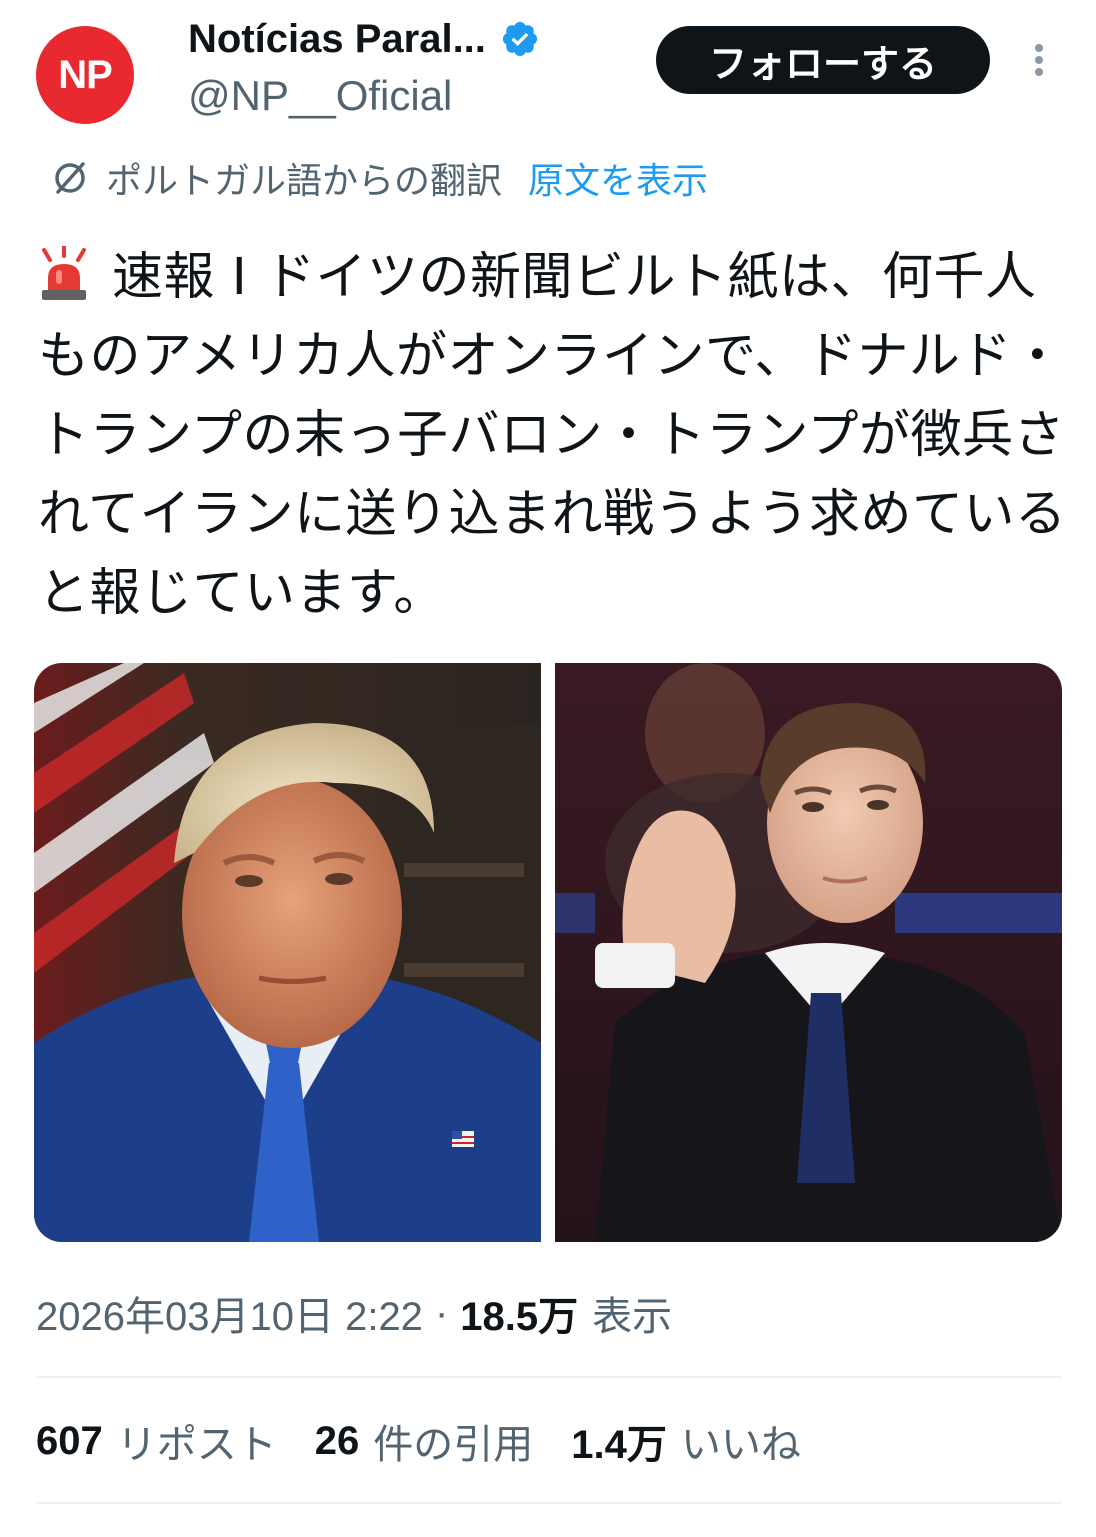 The height and width of the screenshot is (1537, 1096). I want to click on quote-stat: 26 件の引用, so click(424, 1441).